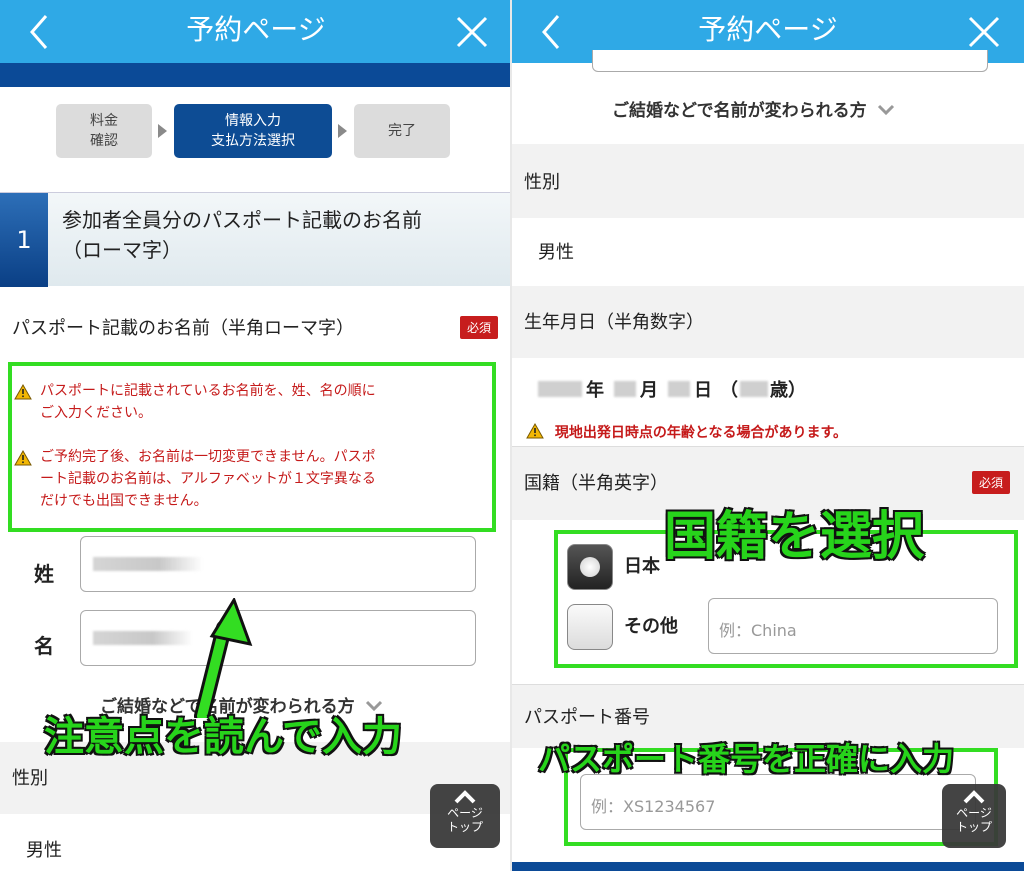  I want to click on step-price-confirm: 料金 確認, so click(104, 131).